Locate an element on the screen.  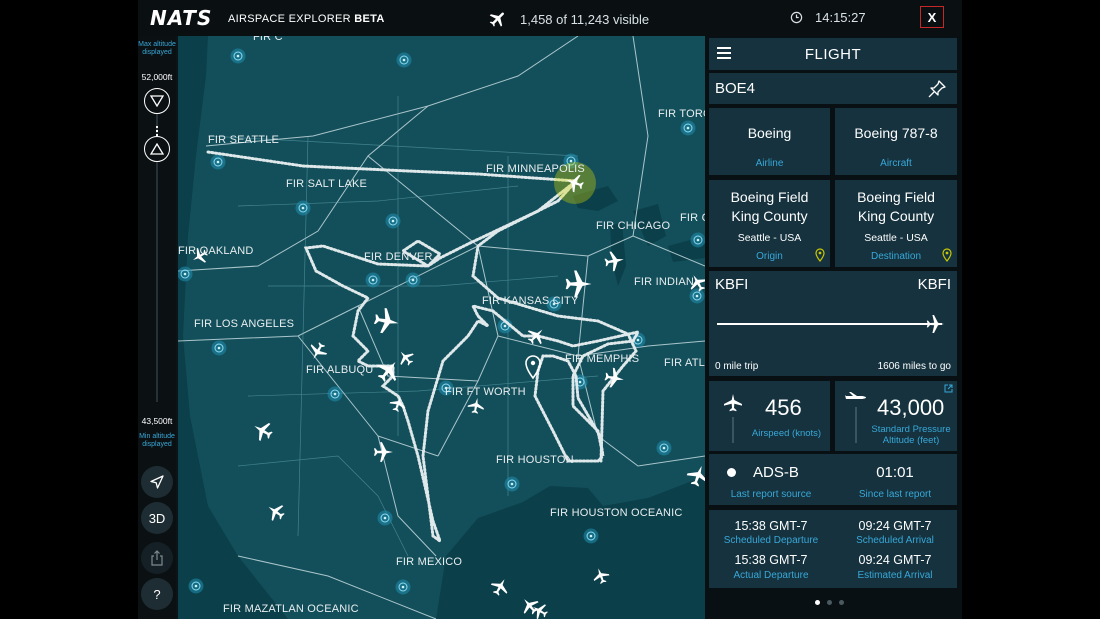
airspeed-gauge is located at coordinates (733, 430).